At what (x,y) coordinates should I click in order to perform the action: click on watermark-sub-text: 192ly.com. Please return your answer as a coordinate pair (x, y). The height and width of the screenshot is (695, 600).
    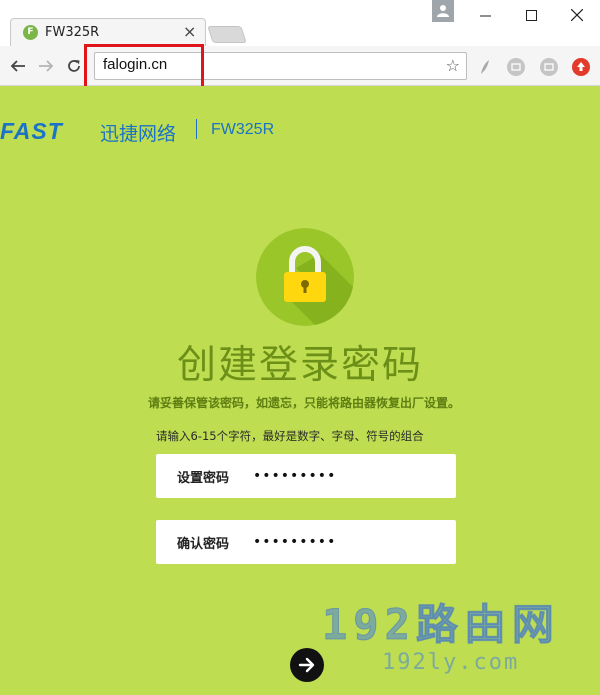
    Looking at the image, I should click on (451, 662).